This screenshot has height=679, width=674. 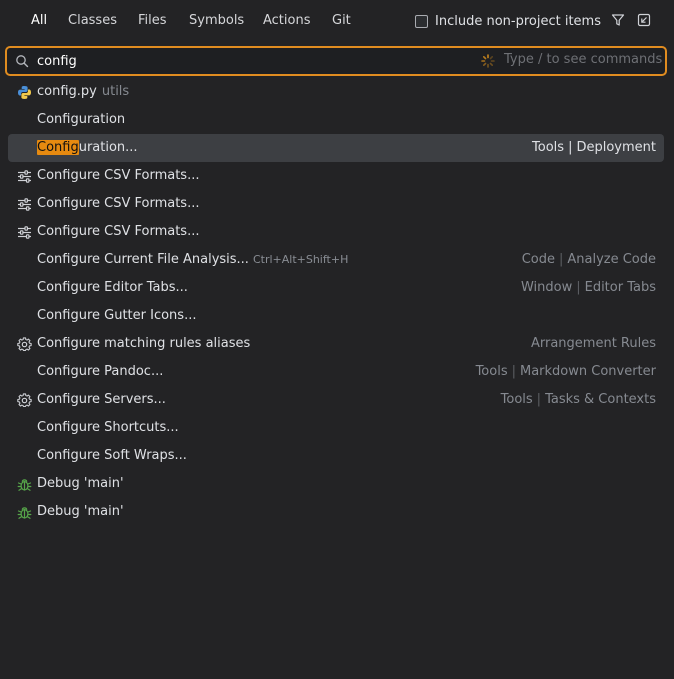 I want to click on include-non-project-toggle: Include non-project items, so click(x=508, y=21).